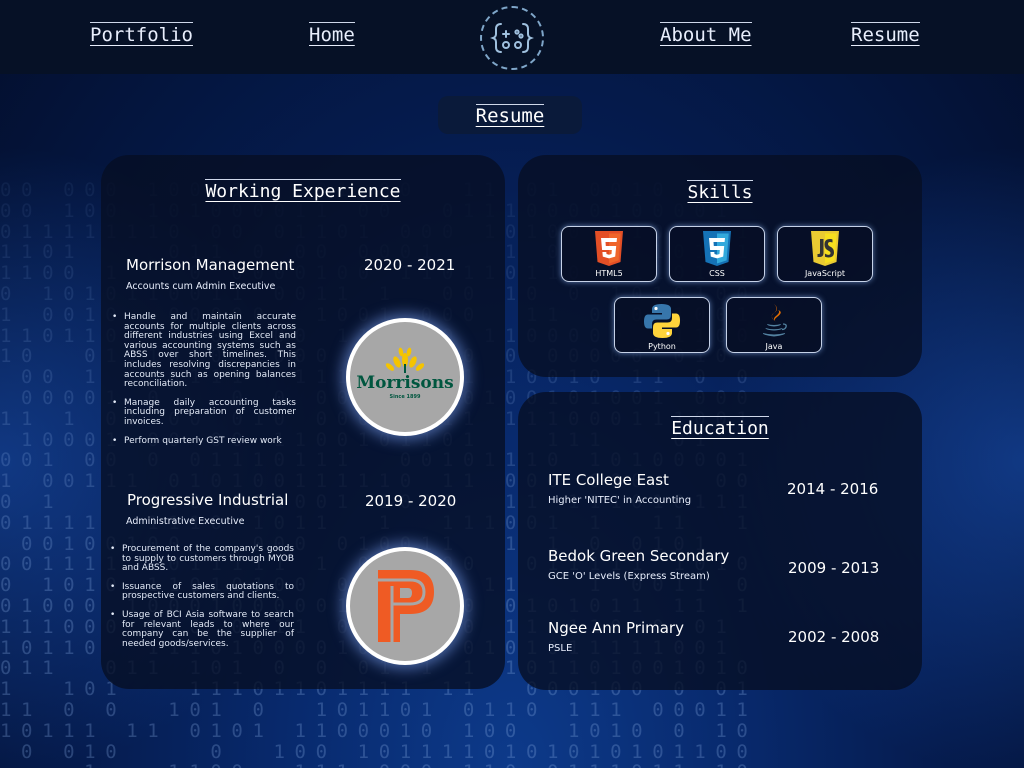 This screenshot has height=768, width=1024. Describe the element at coordinates (201, 286) in the screenshot. I see `job-role: Accounts cum Admin Executive` at that location.